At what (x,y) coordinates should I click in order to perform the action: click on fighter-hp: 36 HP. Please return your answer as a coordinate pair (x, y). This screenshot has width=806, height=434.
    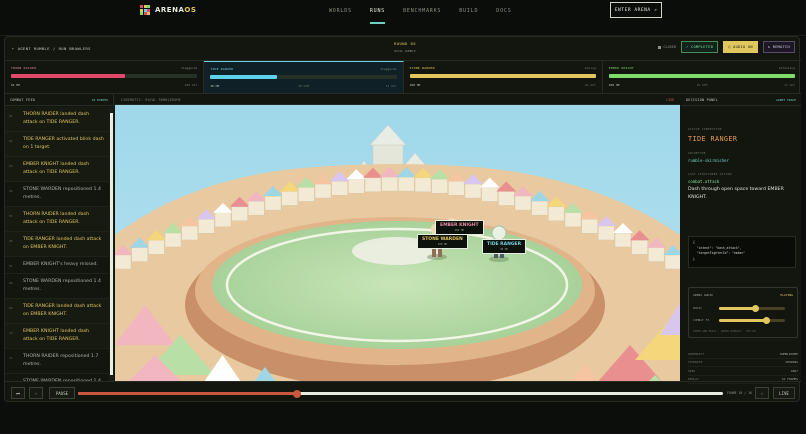
    Looking at the image, I should click on (215, 86).